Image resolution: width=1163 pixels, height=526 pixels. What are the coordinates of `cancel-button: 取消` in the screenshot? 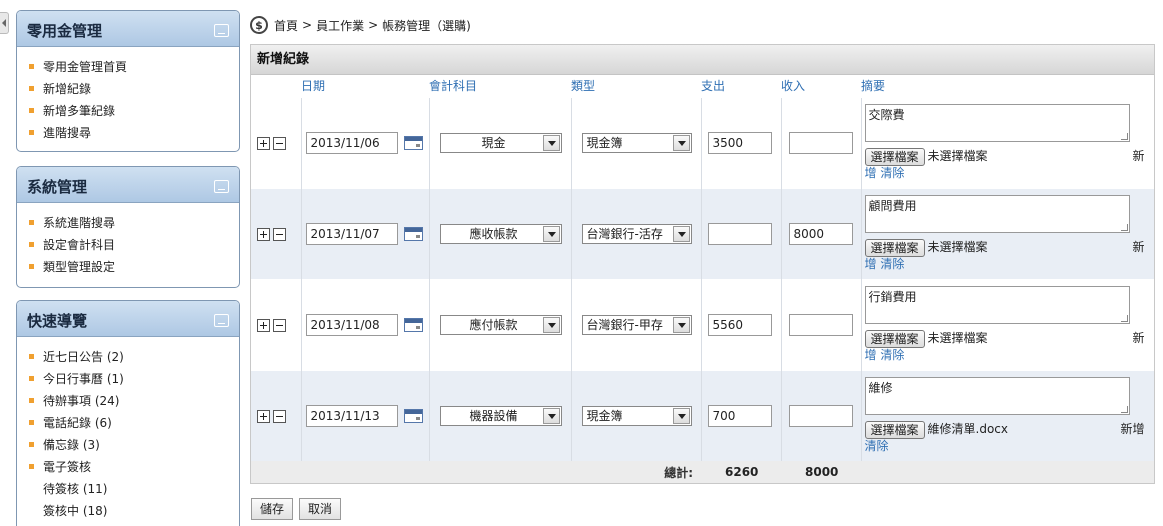 It's located at (320, 509).